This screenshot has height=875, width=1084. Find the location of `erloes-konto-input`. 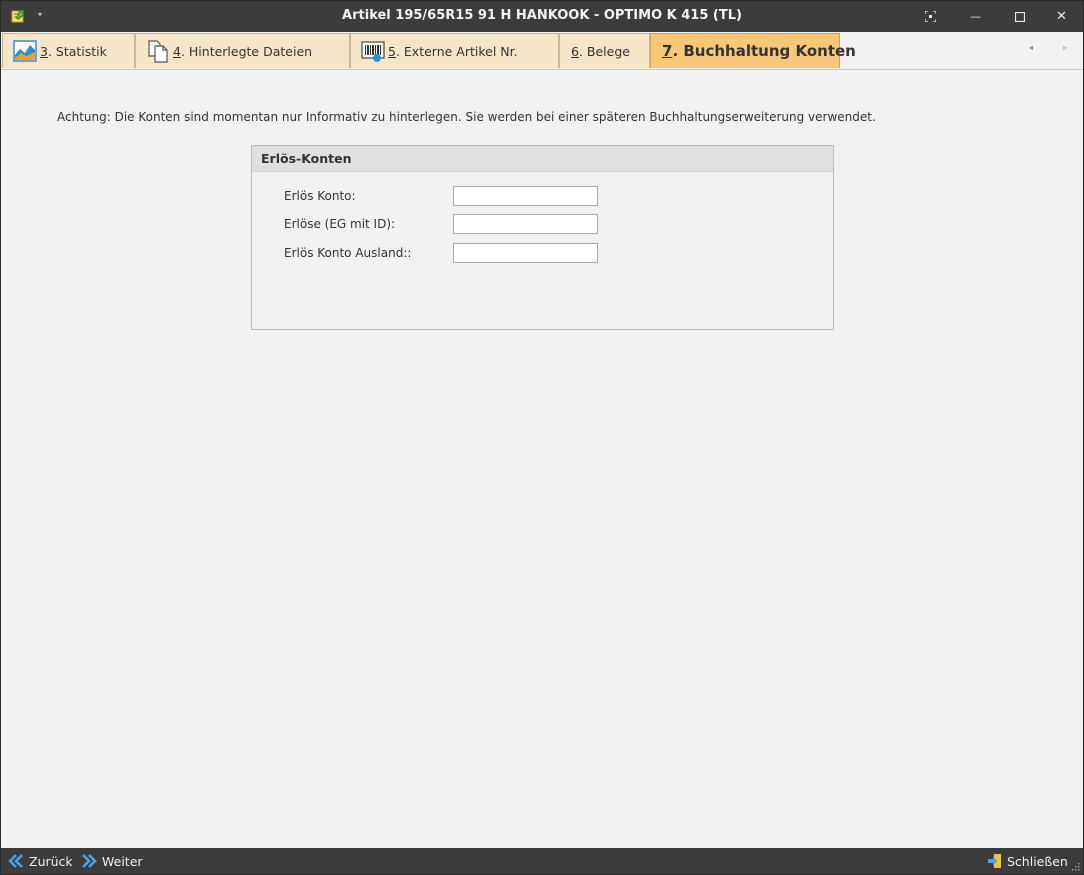

erloes-konto-input is located at coordinates (525, 196).